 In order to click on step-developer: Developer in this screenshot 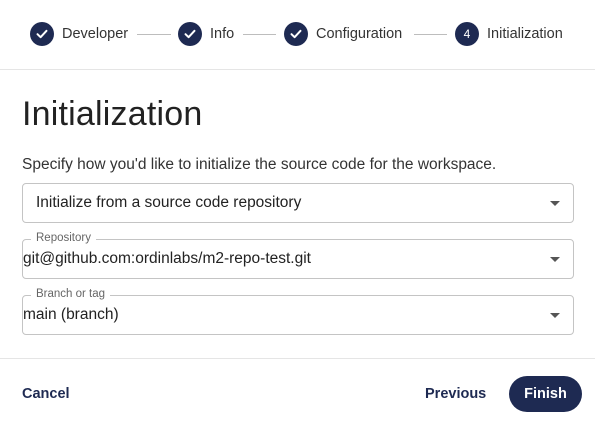, I will do `click(79, 34)`.